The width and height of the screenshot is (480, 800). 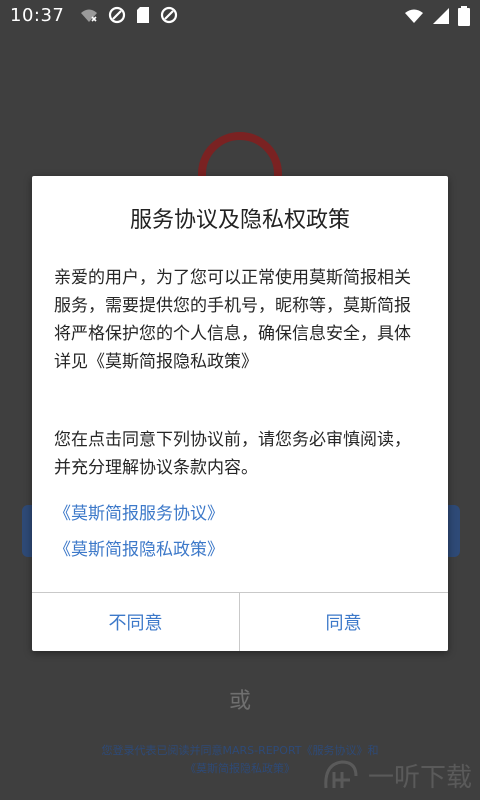 What do you see at coordinates (464, 16) in the screenshot?
I see `battery-icon` at bounding box center [464, 16].